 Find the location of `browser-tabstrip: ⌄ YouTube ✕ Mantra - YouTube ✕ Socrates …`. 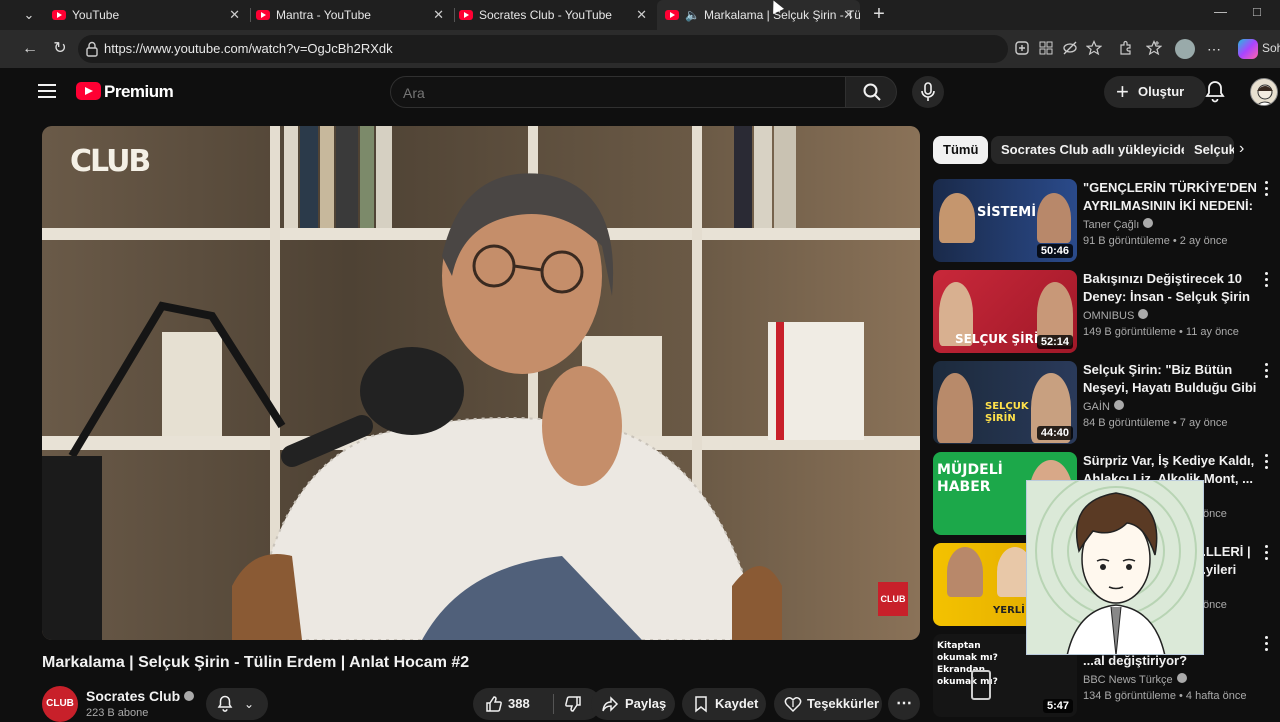

browser-tabstrip: ⌄ YouTube ✕ Mantra - YouTube ✕ Socrates … is located at coordinates (640, 15).